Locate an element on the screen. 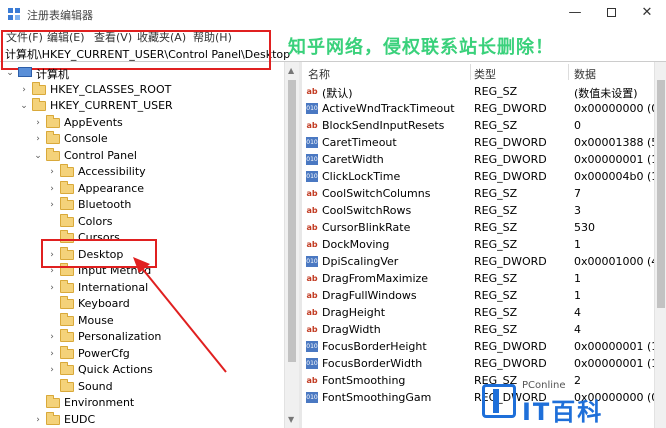 This screenshot has width=666, height=428. tree-item: › Bluetooth is located at coordinates (142, 205).